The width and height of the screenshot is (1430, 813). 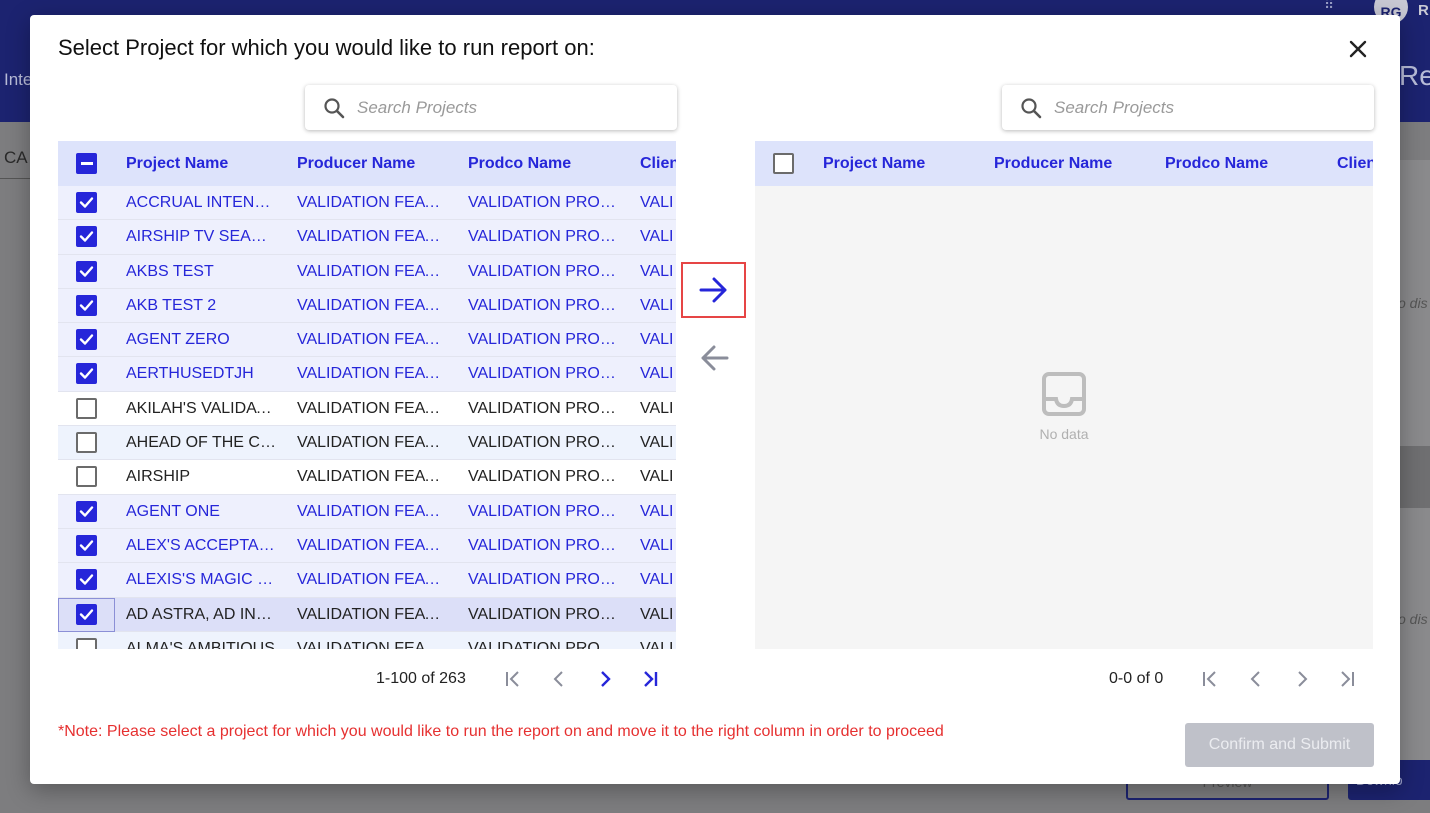 I want to click on pagination-text: 1-100 of 263, so click(x=421, y=678).